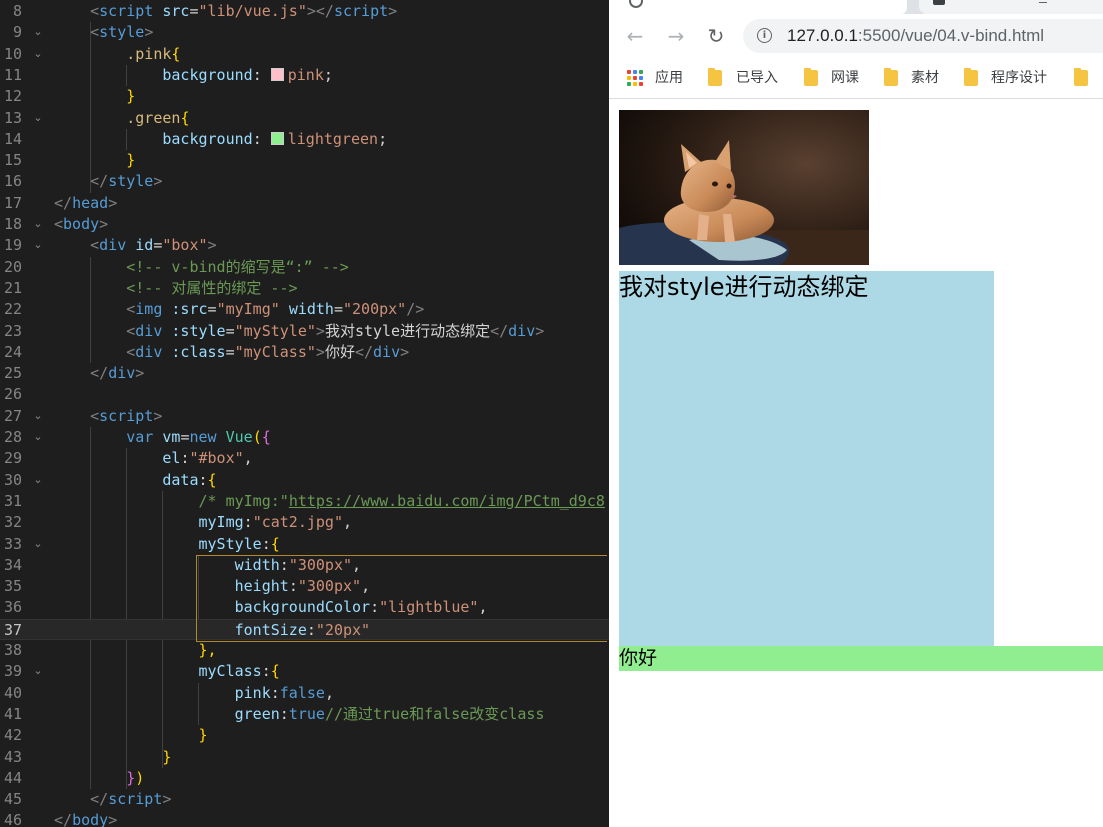 Image resolution: width=1103 pixels, height=827 pixels. I want to click on code-token: .pink, so click(113, 53).